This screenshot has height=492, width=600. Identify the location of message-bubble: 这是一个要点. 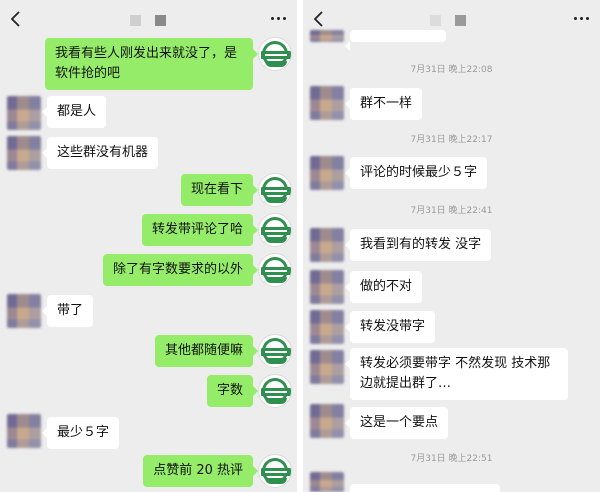
(396, 423).